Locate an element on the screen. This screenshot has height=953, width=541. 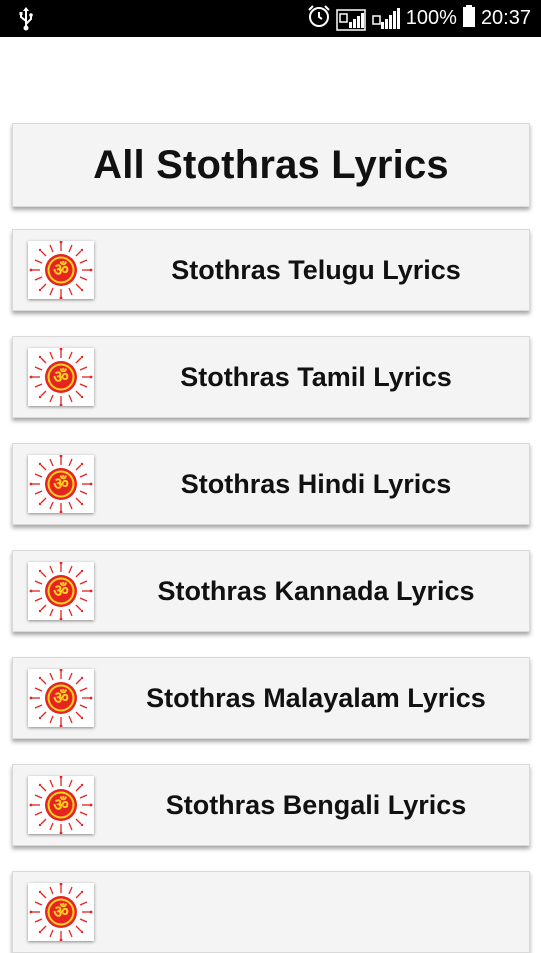
list-item-partial: ॐ is located at coordinates (271, 912).